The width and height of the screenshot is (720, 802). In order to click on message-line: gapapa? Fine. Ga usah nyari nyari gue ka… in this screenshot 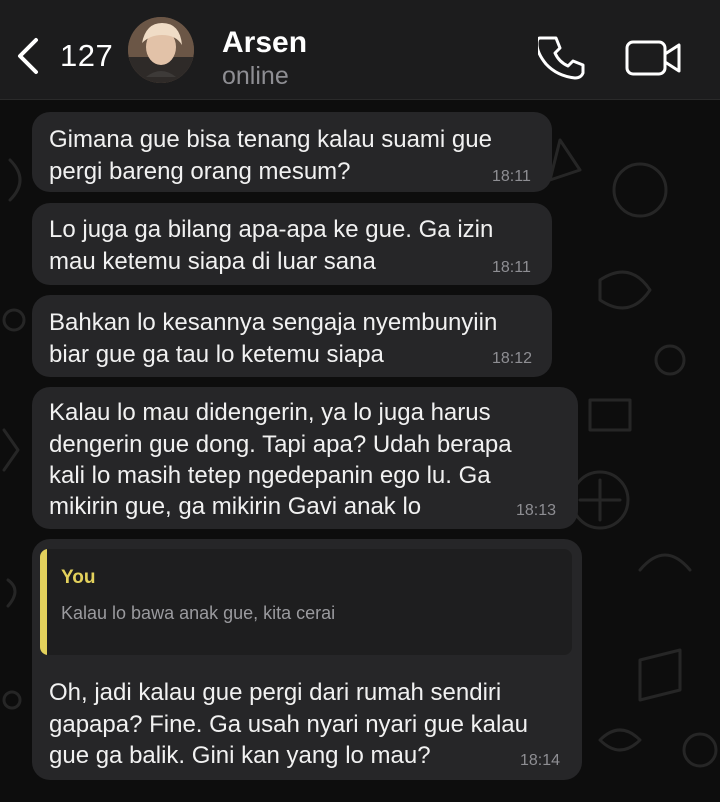, I will do `click(288, 724)`.